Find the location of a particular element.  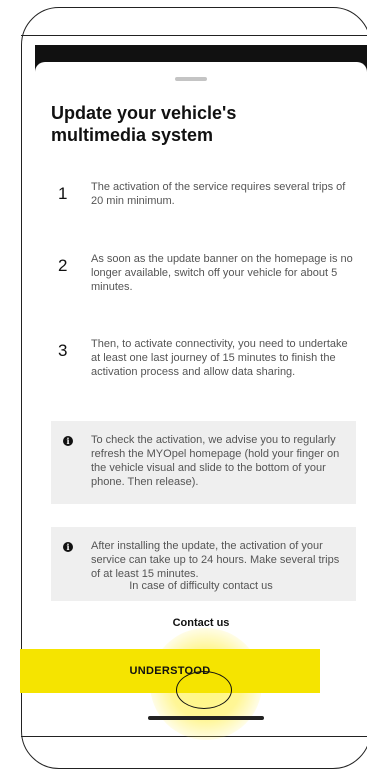

page-title: Update your vehicle's multimedia system is located at coordinates (144, 124).